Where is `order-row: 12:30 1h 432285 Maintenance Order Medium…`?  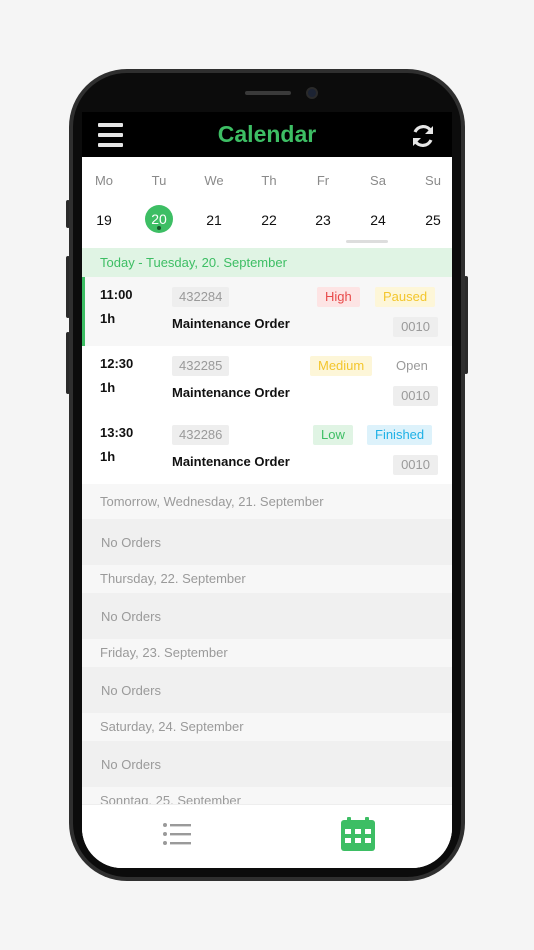
order-row: 12:30 1h 432285 Maintenance Order Medium… is located at coordinates (267, 380).